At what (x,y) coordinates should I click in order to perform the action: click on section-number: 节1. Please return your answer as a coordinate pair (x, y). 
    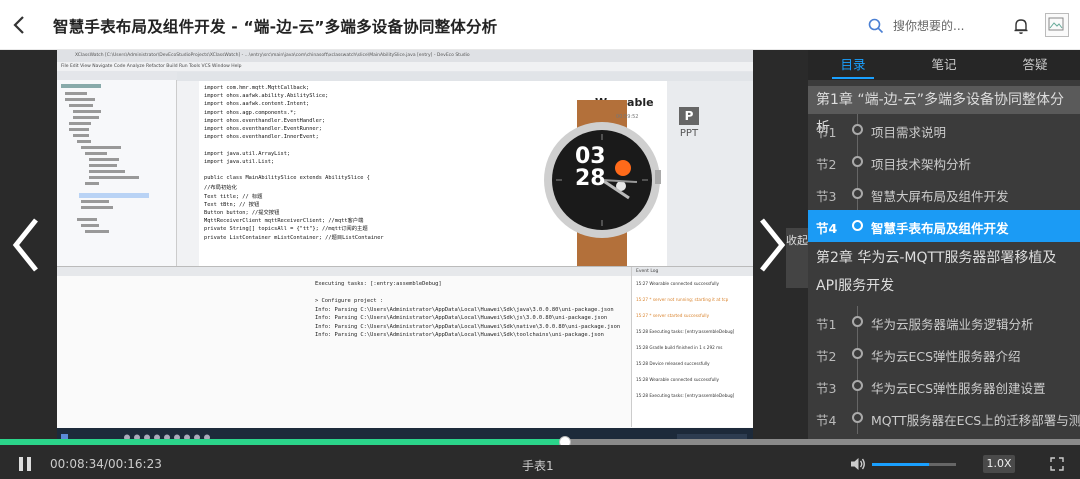
    Looking at the image, I should click on (826, 132).